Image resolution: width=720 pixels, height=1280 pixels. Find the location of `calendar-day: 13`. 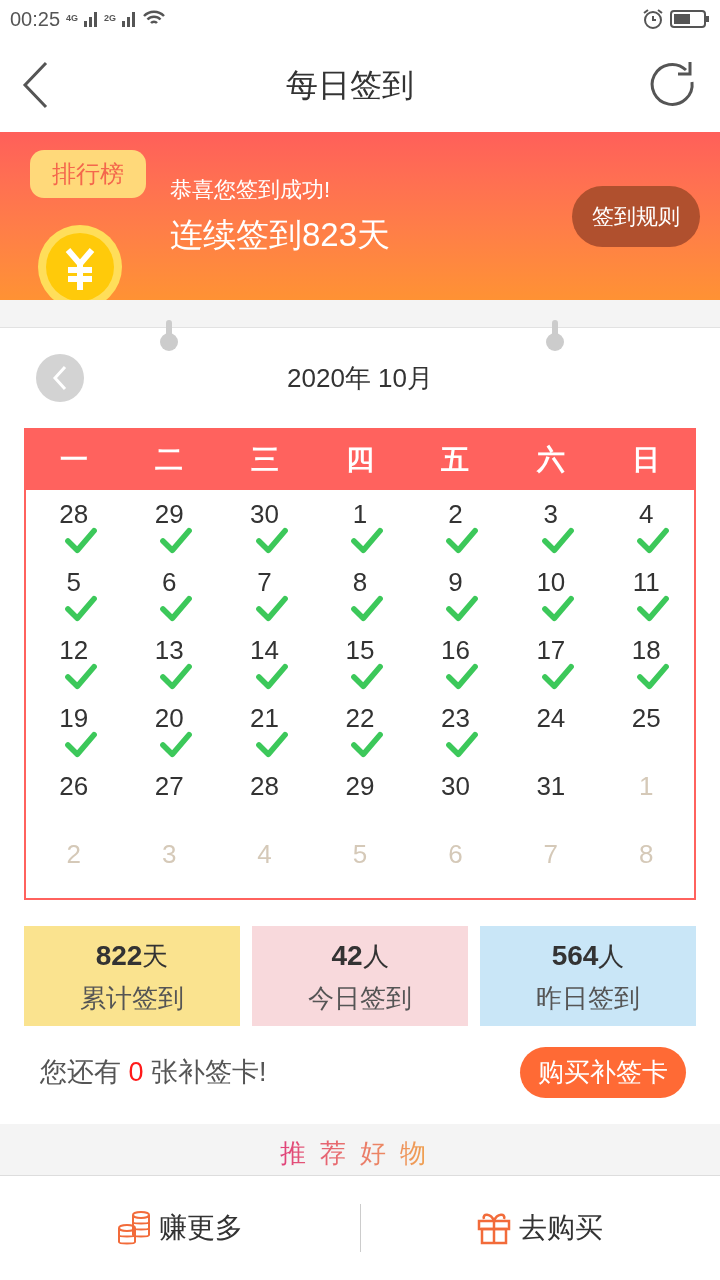

calendar-day: 13 is located at coordinates (169, 650).